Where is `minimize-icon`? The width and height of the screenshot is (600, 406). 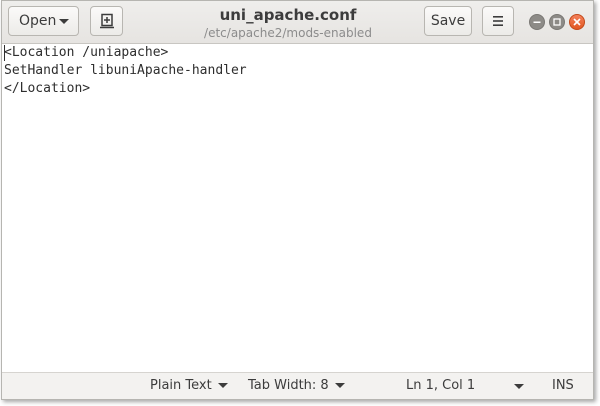 minimize-icon is located at coordinates (537, 22).